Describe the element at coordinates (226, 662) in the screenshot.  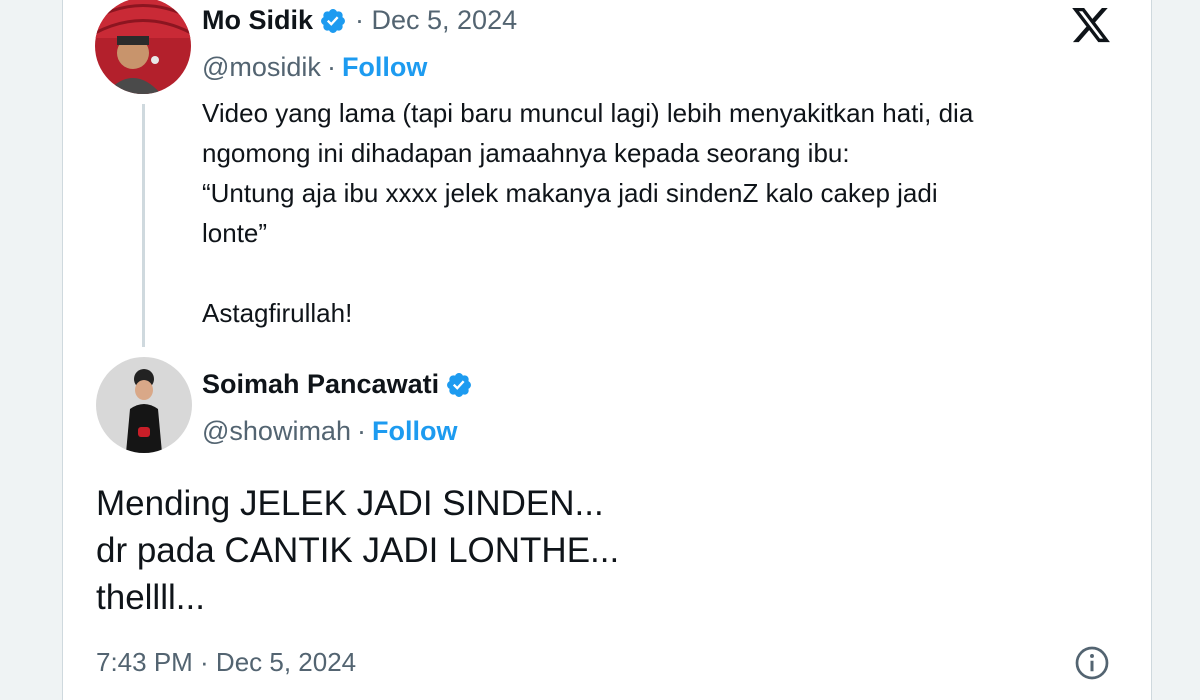
I see `tweet-timestamp: 7:43 PM · Dec 5, 2024` at that location.